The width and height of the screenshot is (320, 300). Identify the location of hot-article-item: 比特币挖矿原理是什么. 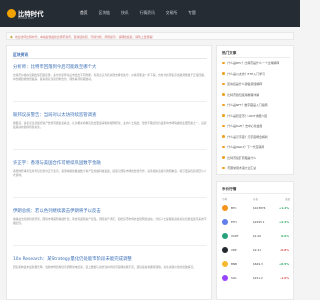
(257, 158).